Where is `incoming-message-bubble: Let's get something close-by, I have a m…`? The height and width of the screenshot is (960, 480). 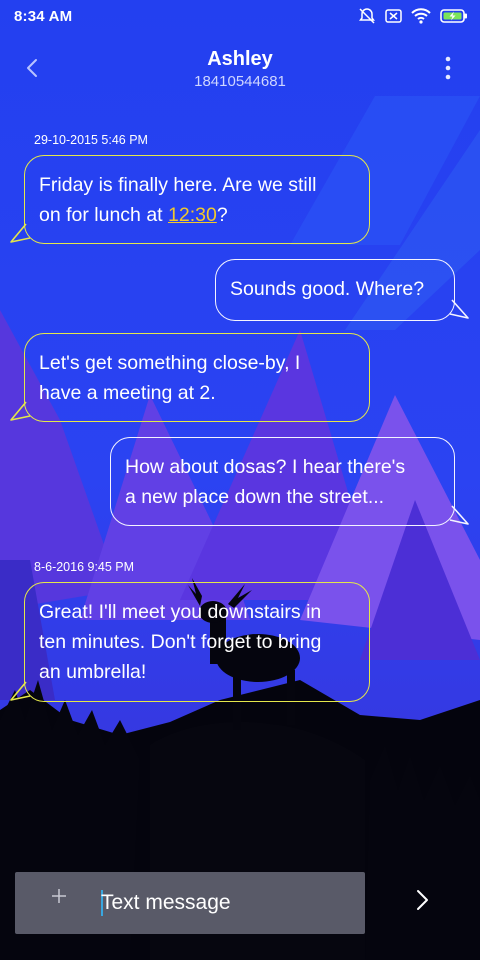 incoming-message-bubble: Let's get something close-by, I have a m… is located at coordinates (197, 377).